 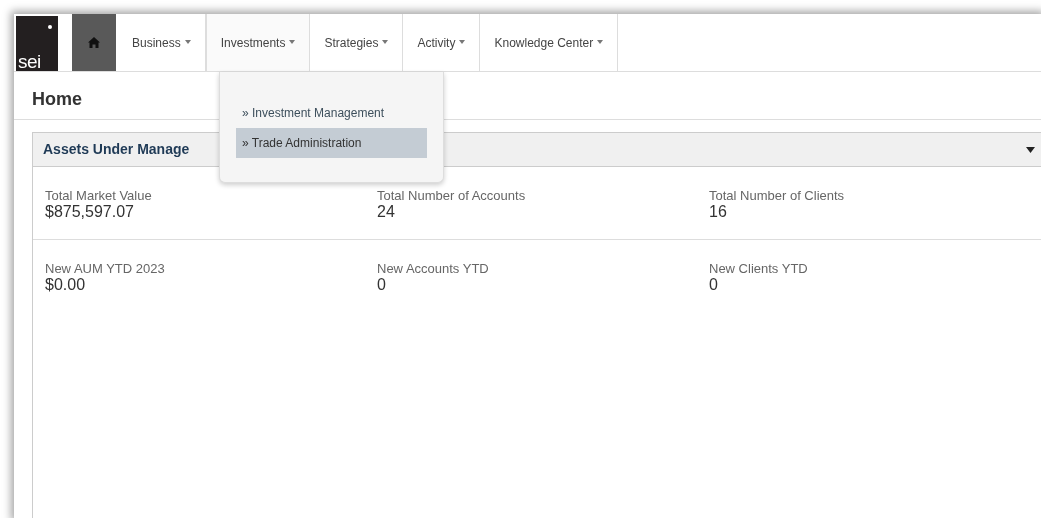 What do you see at coordinates (331, 143) in the screenshot?
I see `menu-item: » Trade Administration` at bounding box center [331, 143].